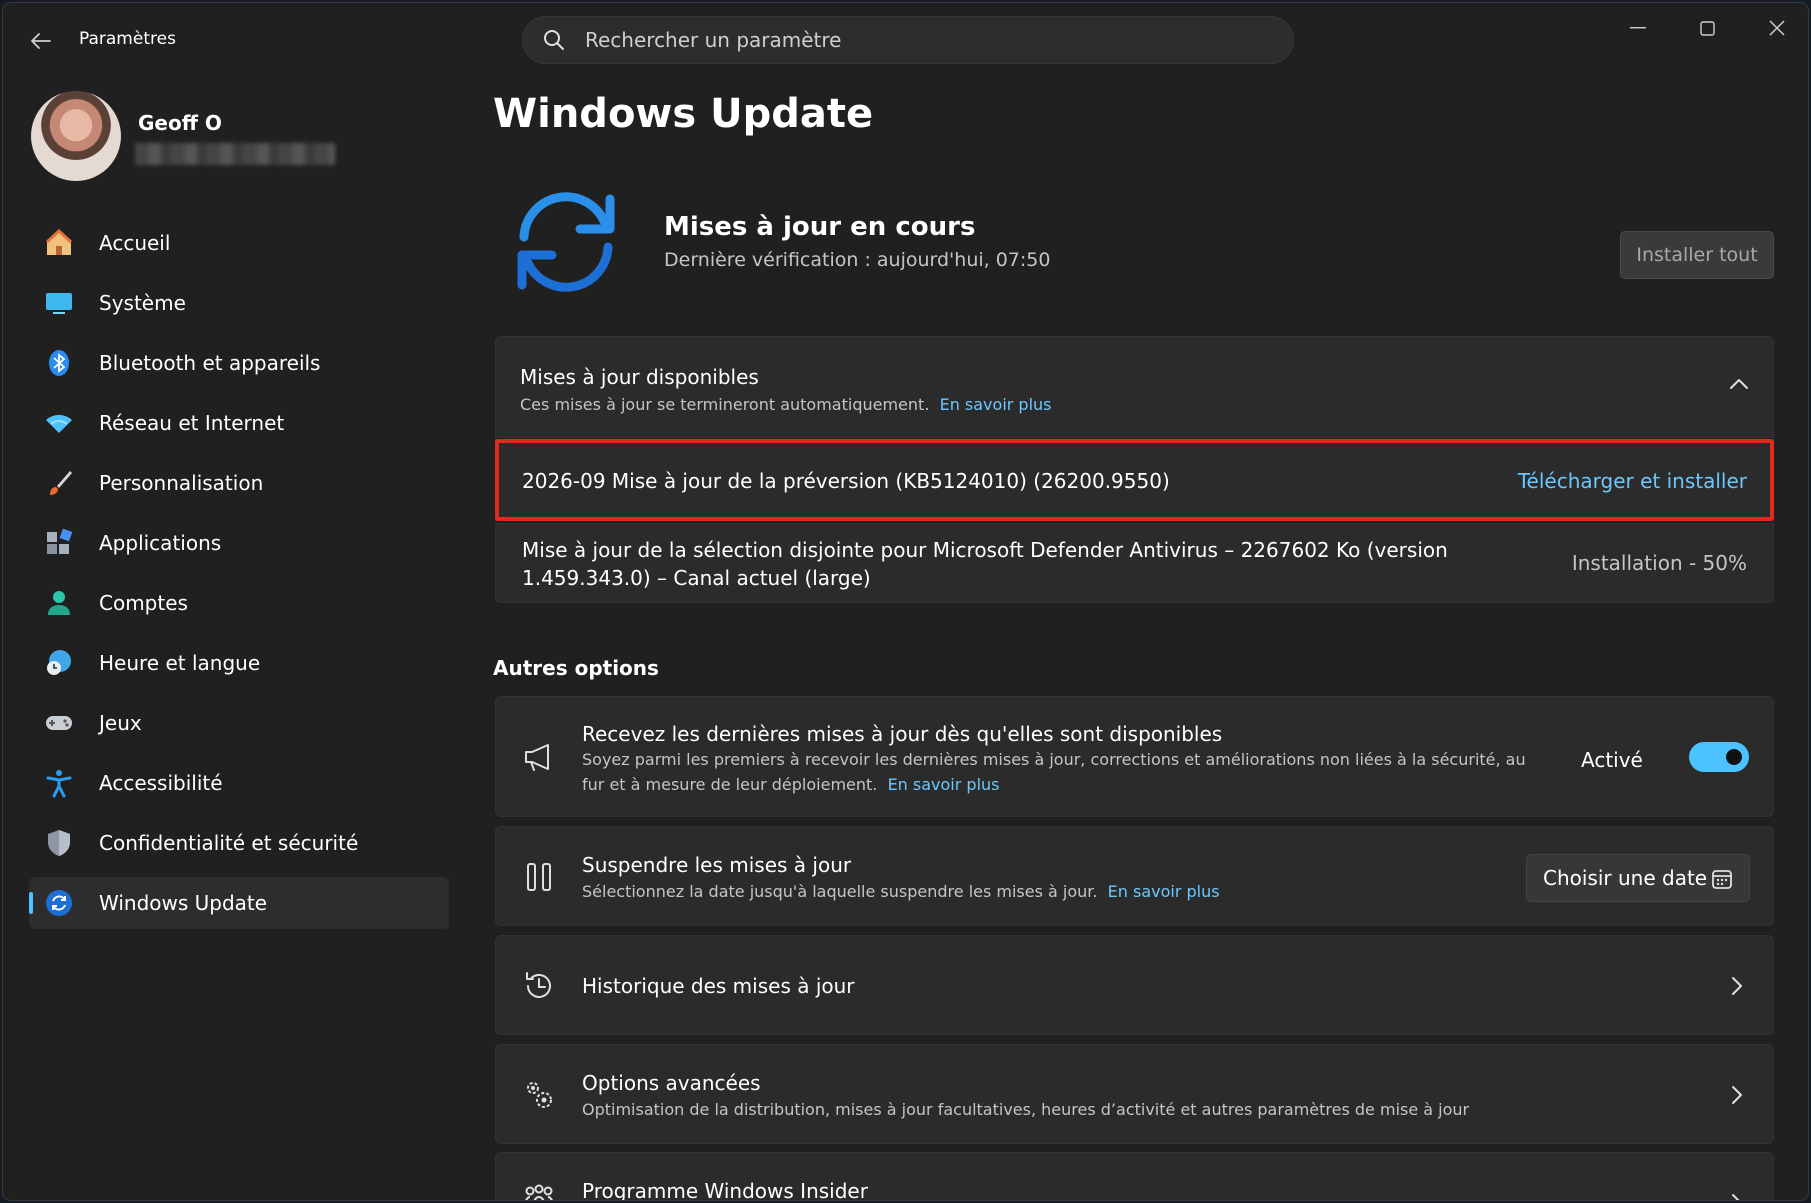 The image size is (1811, 1203). I want to click on person-icon, so click(59, 603).